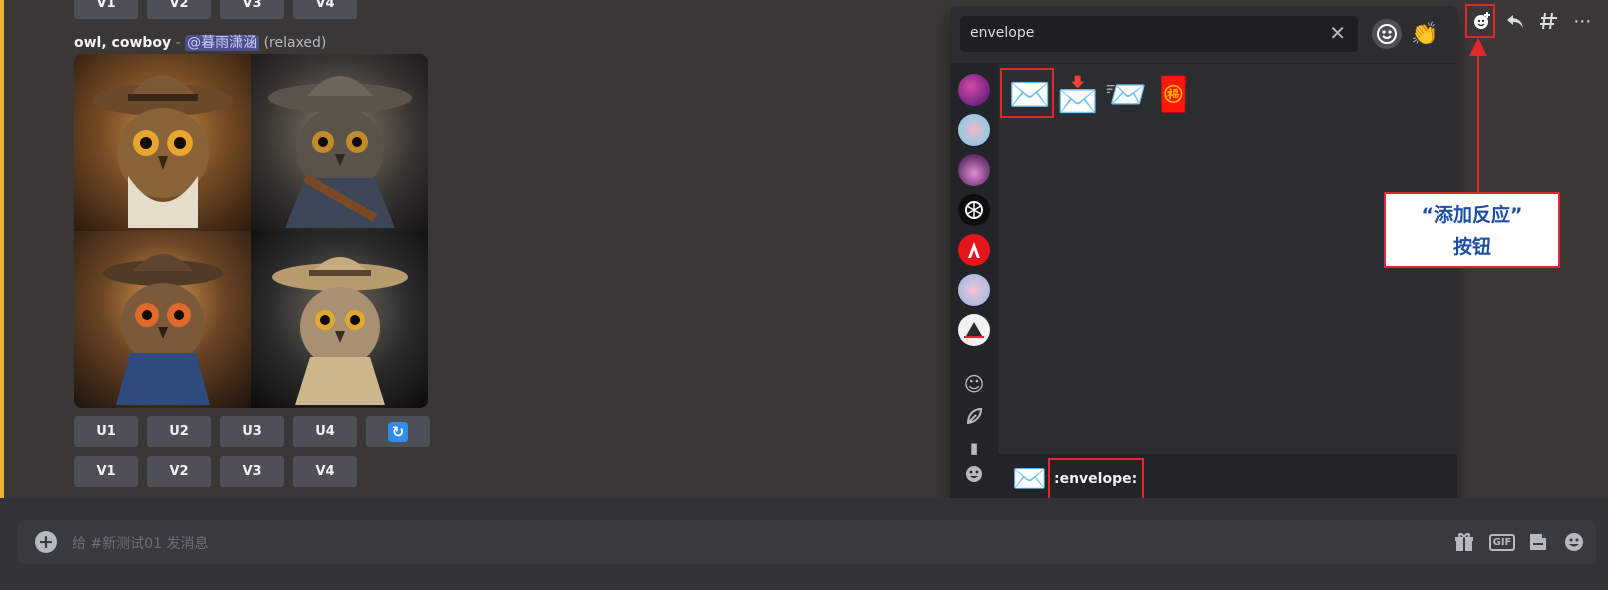 The width and height of the screenshot is (1608, 590). What do you see at coordinates (974, 210) in the screenshot?
I see `openai-server-icon` at bounding box center [974, 210].